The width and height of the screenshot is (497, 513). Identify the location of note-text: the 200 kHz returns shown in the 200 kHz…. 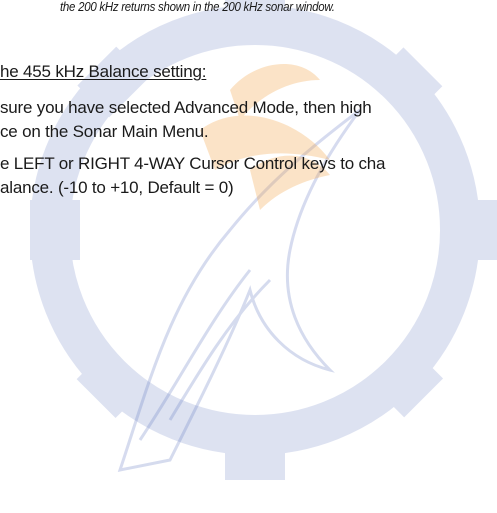
(197, 7).